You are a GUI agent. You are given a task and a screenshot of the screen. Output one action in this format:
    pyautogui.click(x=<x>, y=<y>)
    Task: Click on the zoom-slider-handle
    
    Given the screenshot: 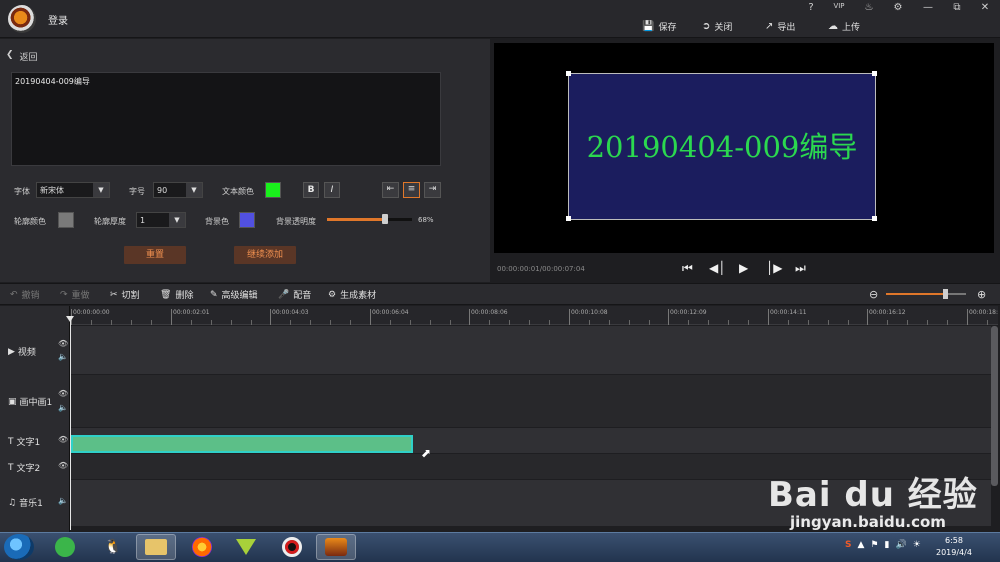 What is the action you would take?
    pyautogui.click(x=945, y=294)
    